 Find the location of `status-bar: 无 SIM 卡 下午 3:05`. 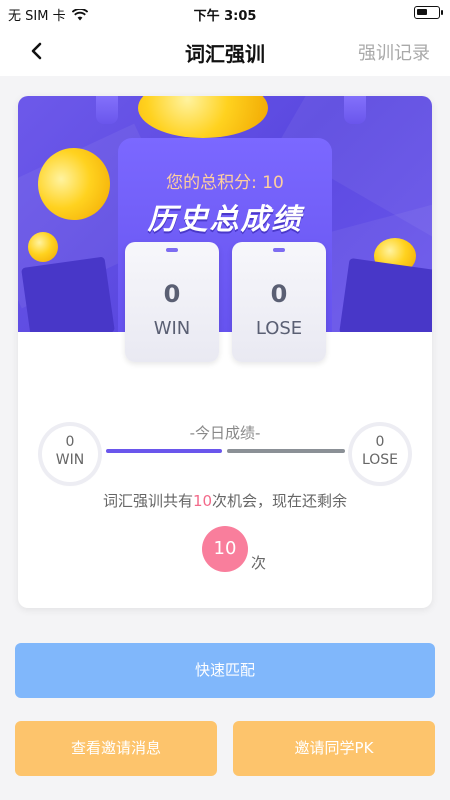

status-bar: 无 SIM 卡 下午 3:05 is located at coordinates (225, 13).